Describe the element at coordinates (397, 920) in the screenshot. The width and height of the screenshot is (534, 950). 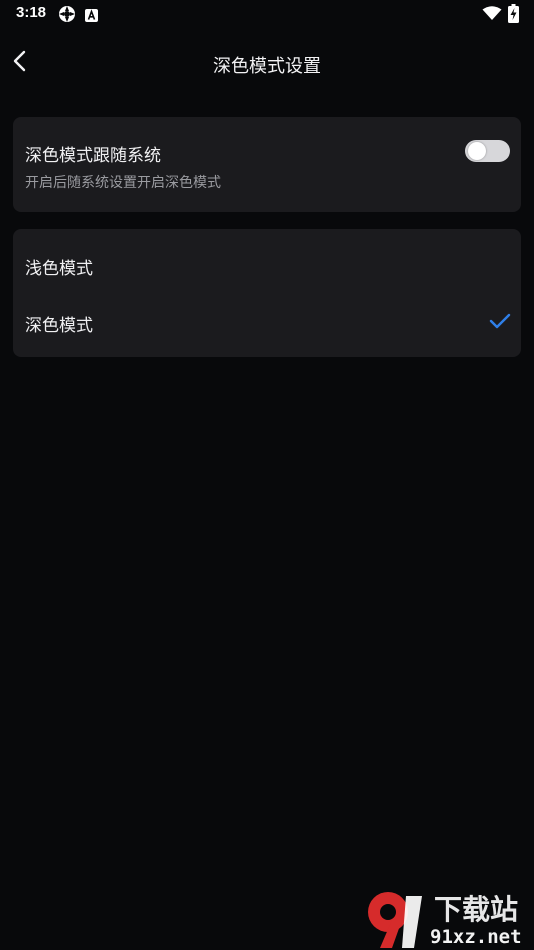
I see `watermark-logo-icon` at that location.